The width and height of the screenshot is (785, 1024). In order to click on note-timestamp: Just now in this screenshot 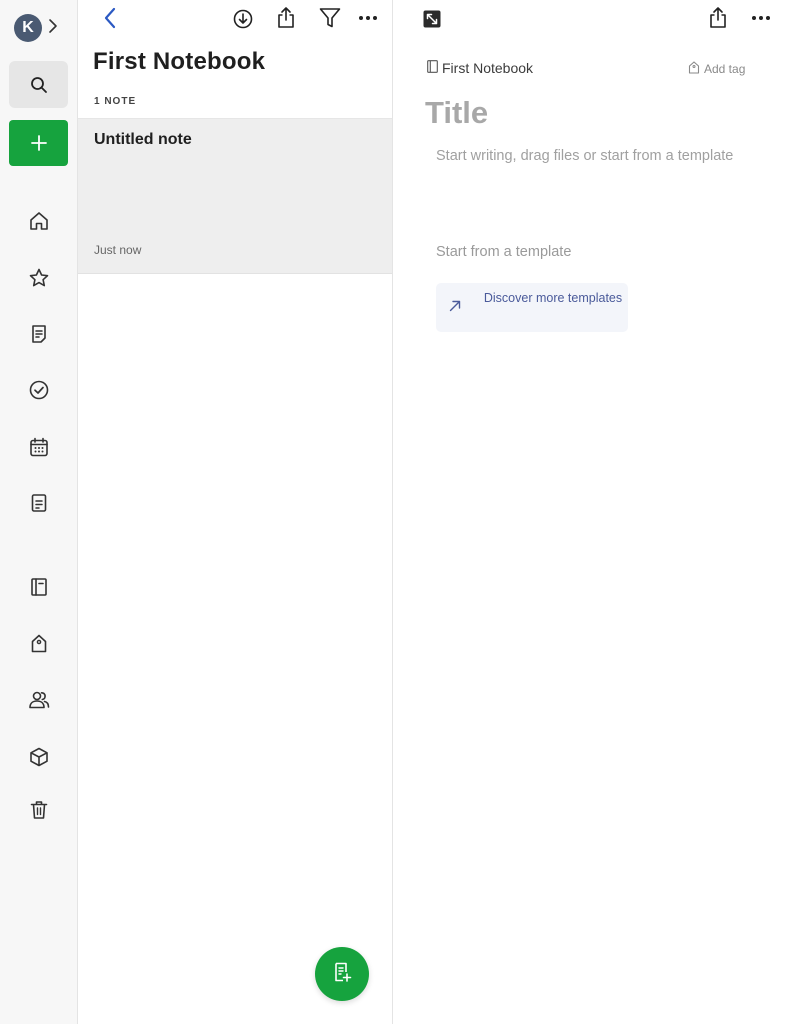, I will do `click(118, 250)`.